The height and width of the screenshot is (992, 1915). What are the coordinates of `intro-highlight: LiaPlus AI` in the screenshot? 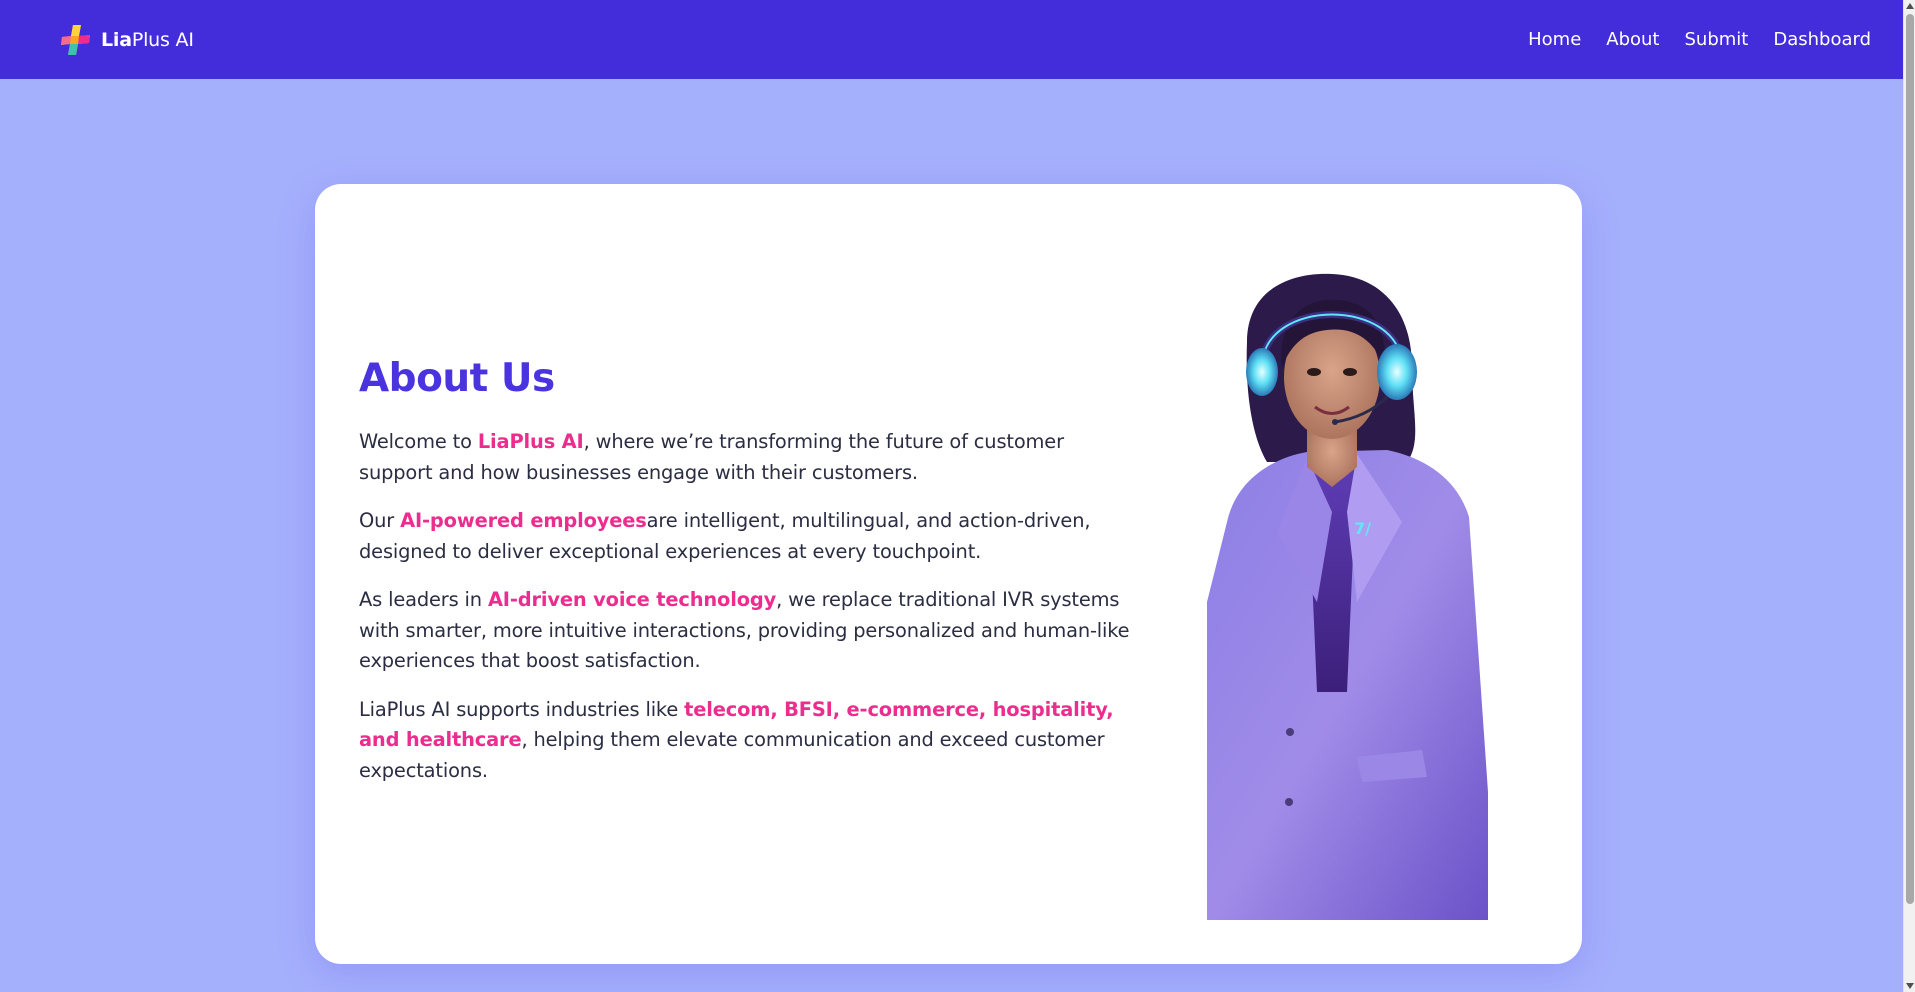 It's located at (530, 441).